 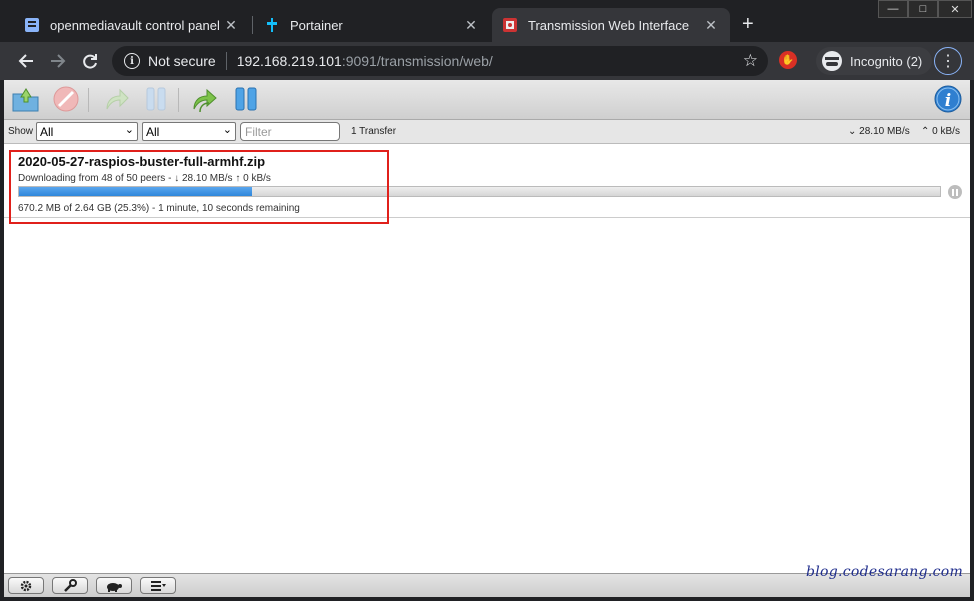 What do you see at coordinates (923, 9) in the screenshot?
I see `maximize-button: □` at bounding box center [923, 9].